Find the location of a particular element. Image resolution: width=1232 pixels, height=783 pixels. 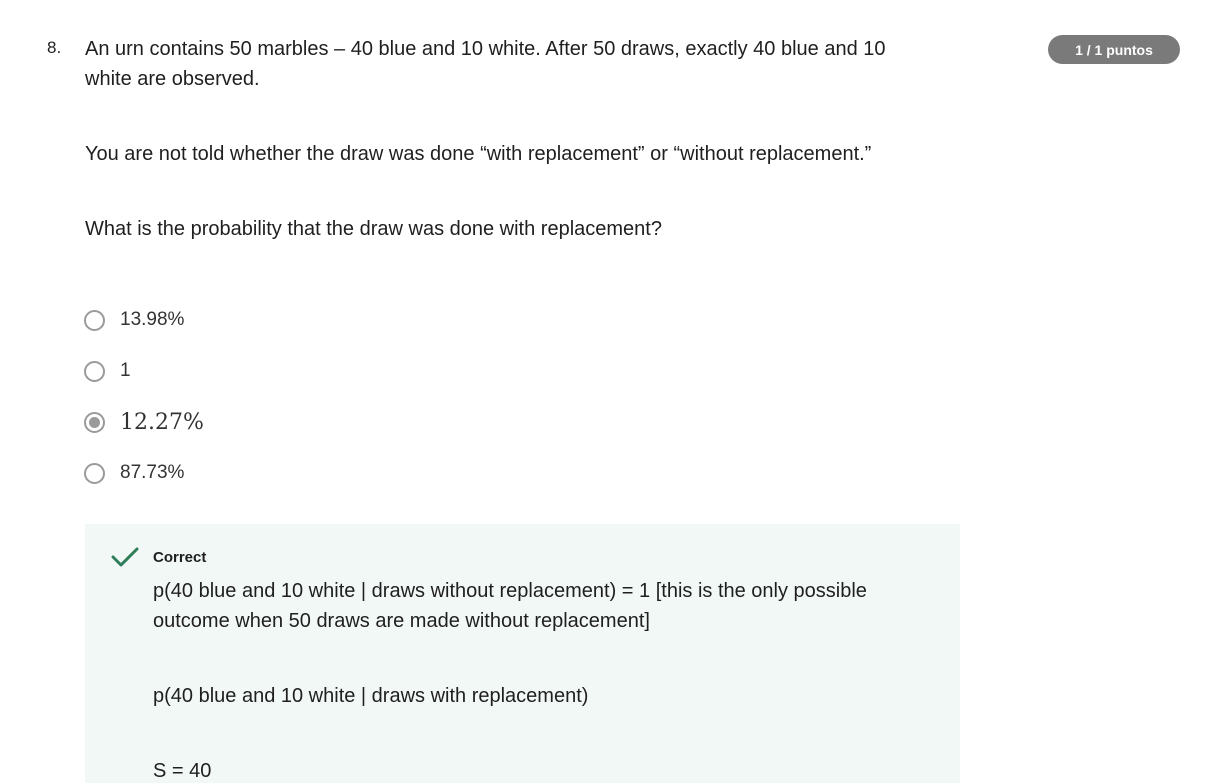

answer-option-selected: 12.27% is located at coordinates (144, 422).